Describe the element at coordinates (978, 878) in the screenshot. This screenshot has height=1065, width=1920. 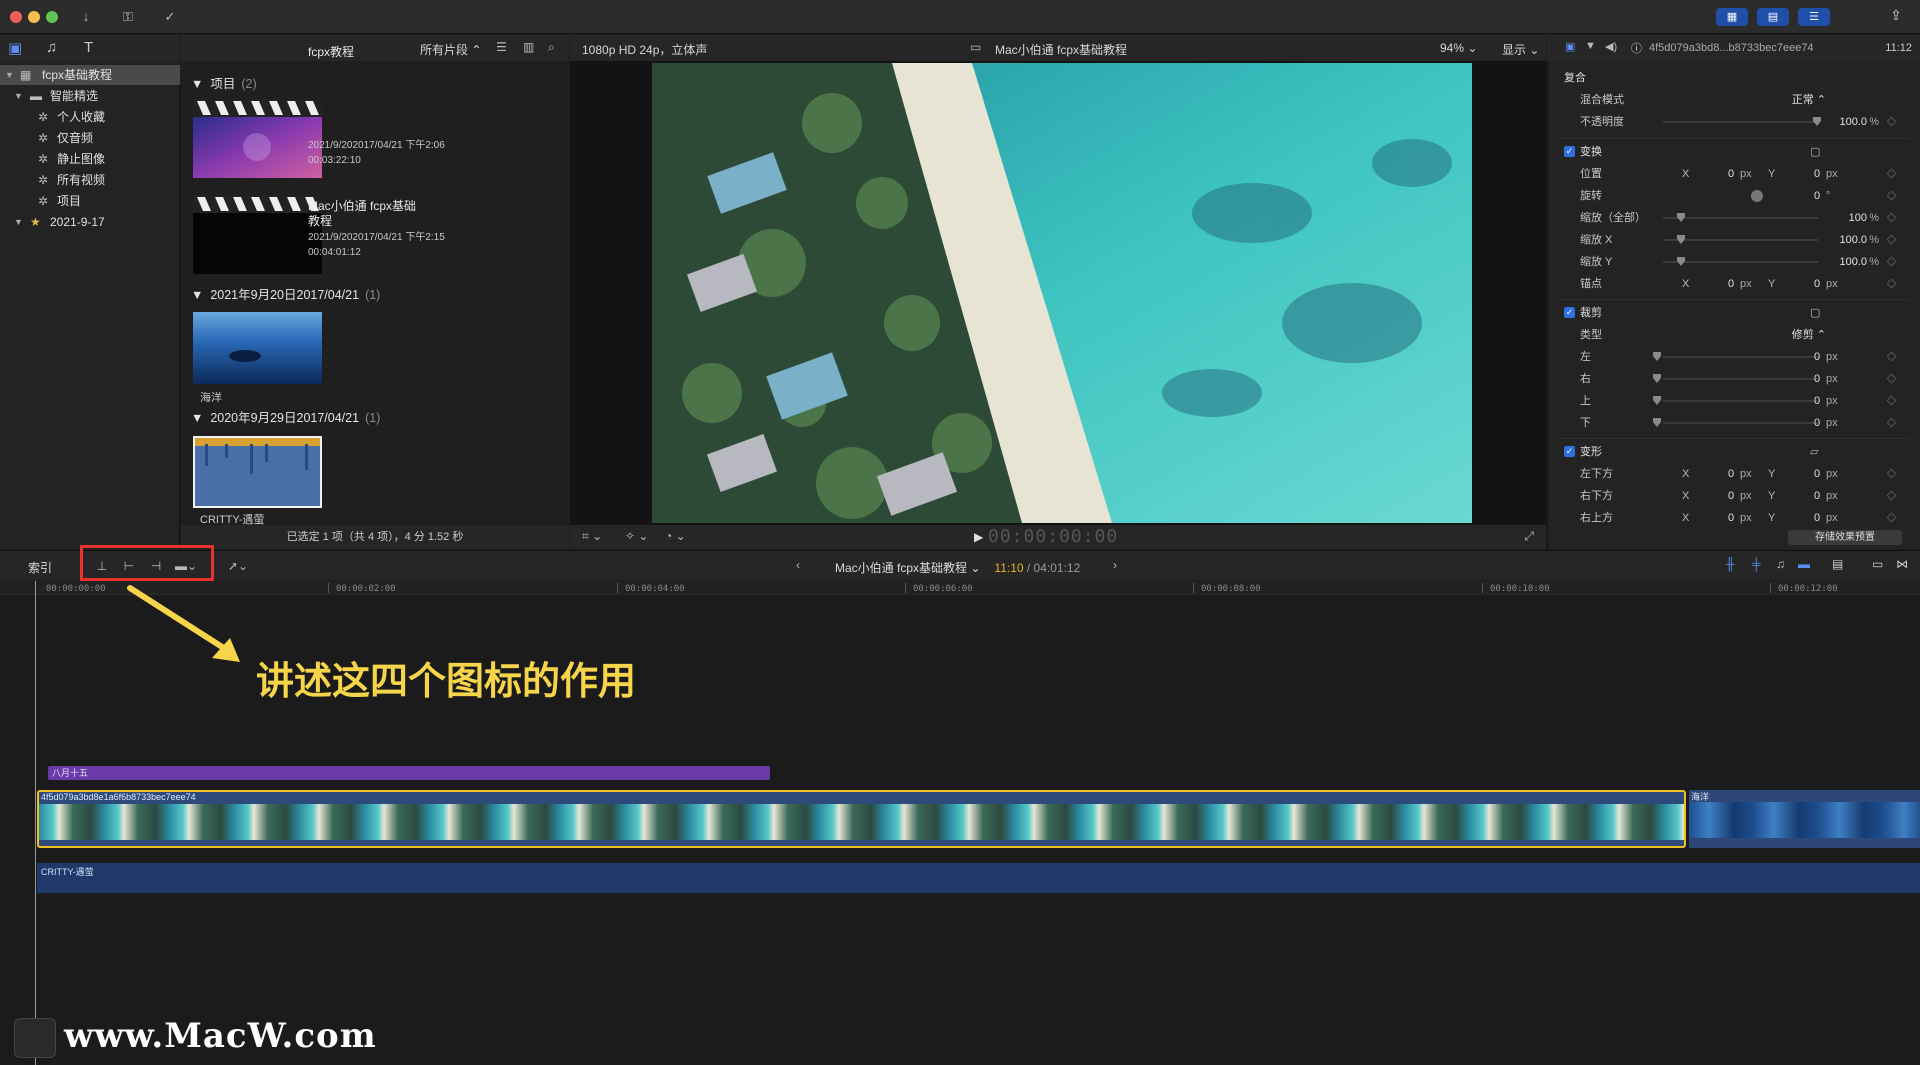
I see `audio-clip: CRITTY-遇萤` at that location.